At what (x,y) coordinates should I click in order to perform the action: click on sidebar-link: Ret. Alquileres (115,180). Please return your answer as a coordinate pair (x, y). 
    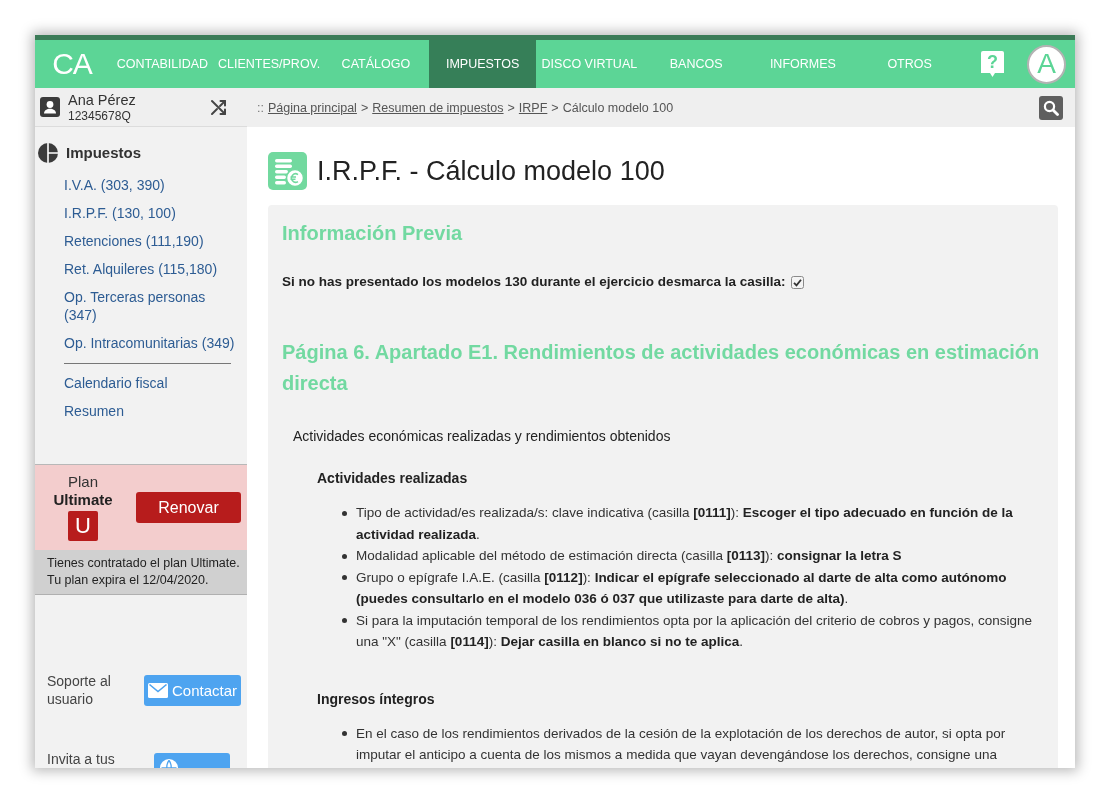
    Looking at the image, I should click on (151, 269).